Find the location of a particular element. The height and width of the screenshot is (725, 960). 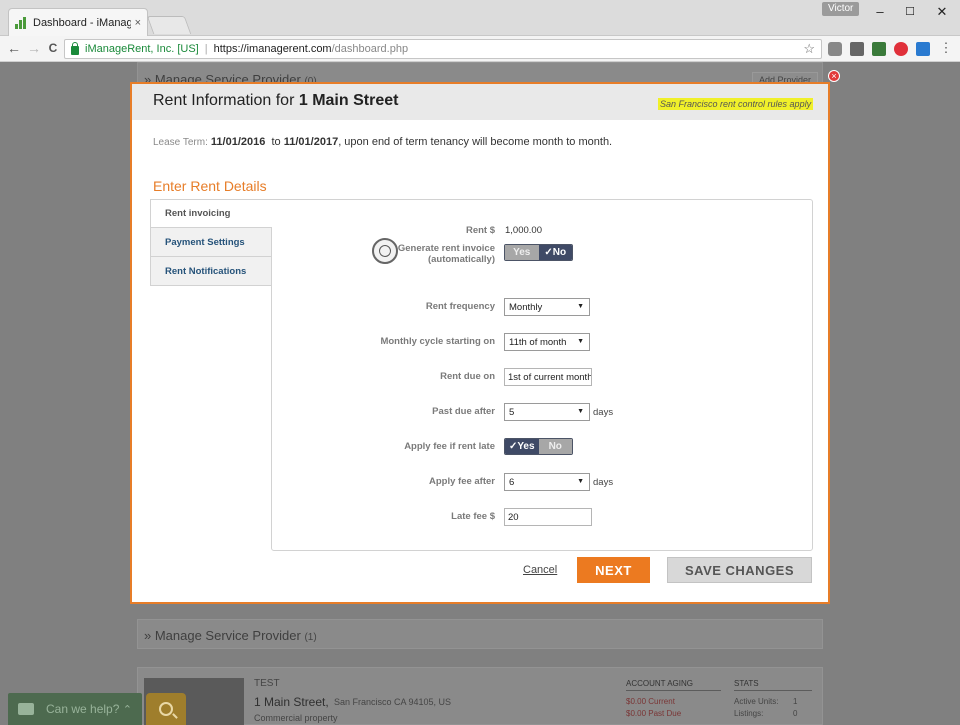

stats-header: STATS is located at coordinates (773, 685).